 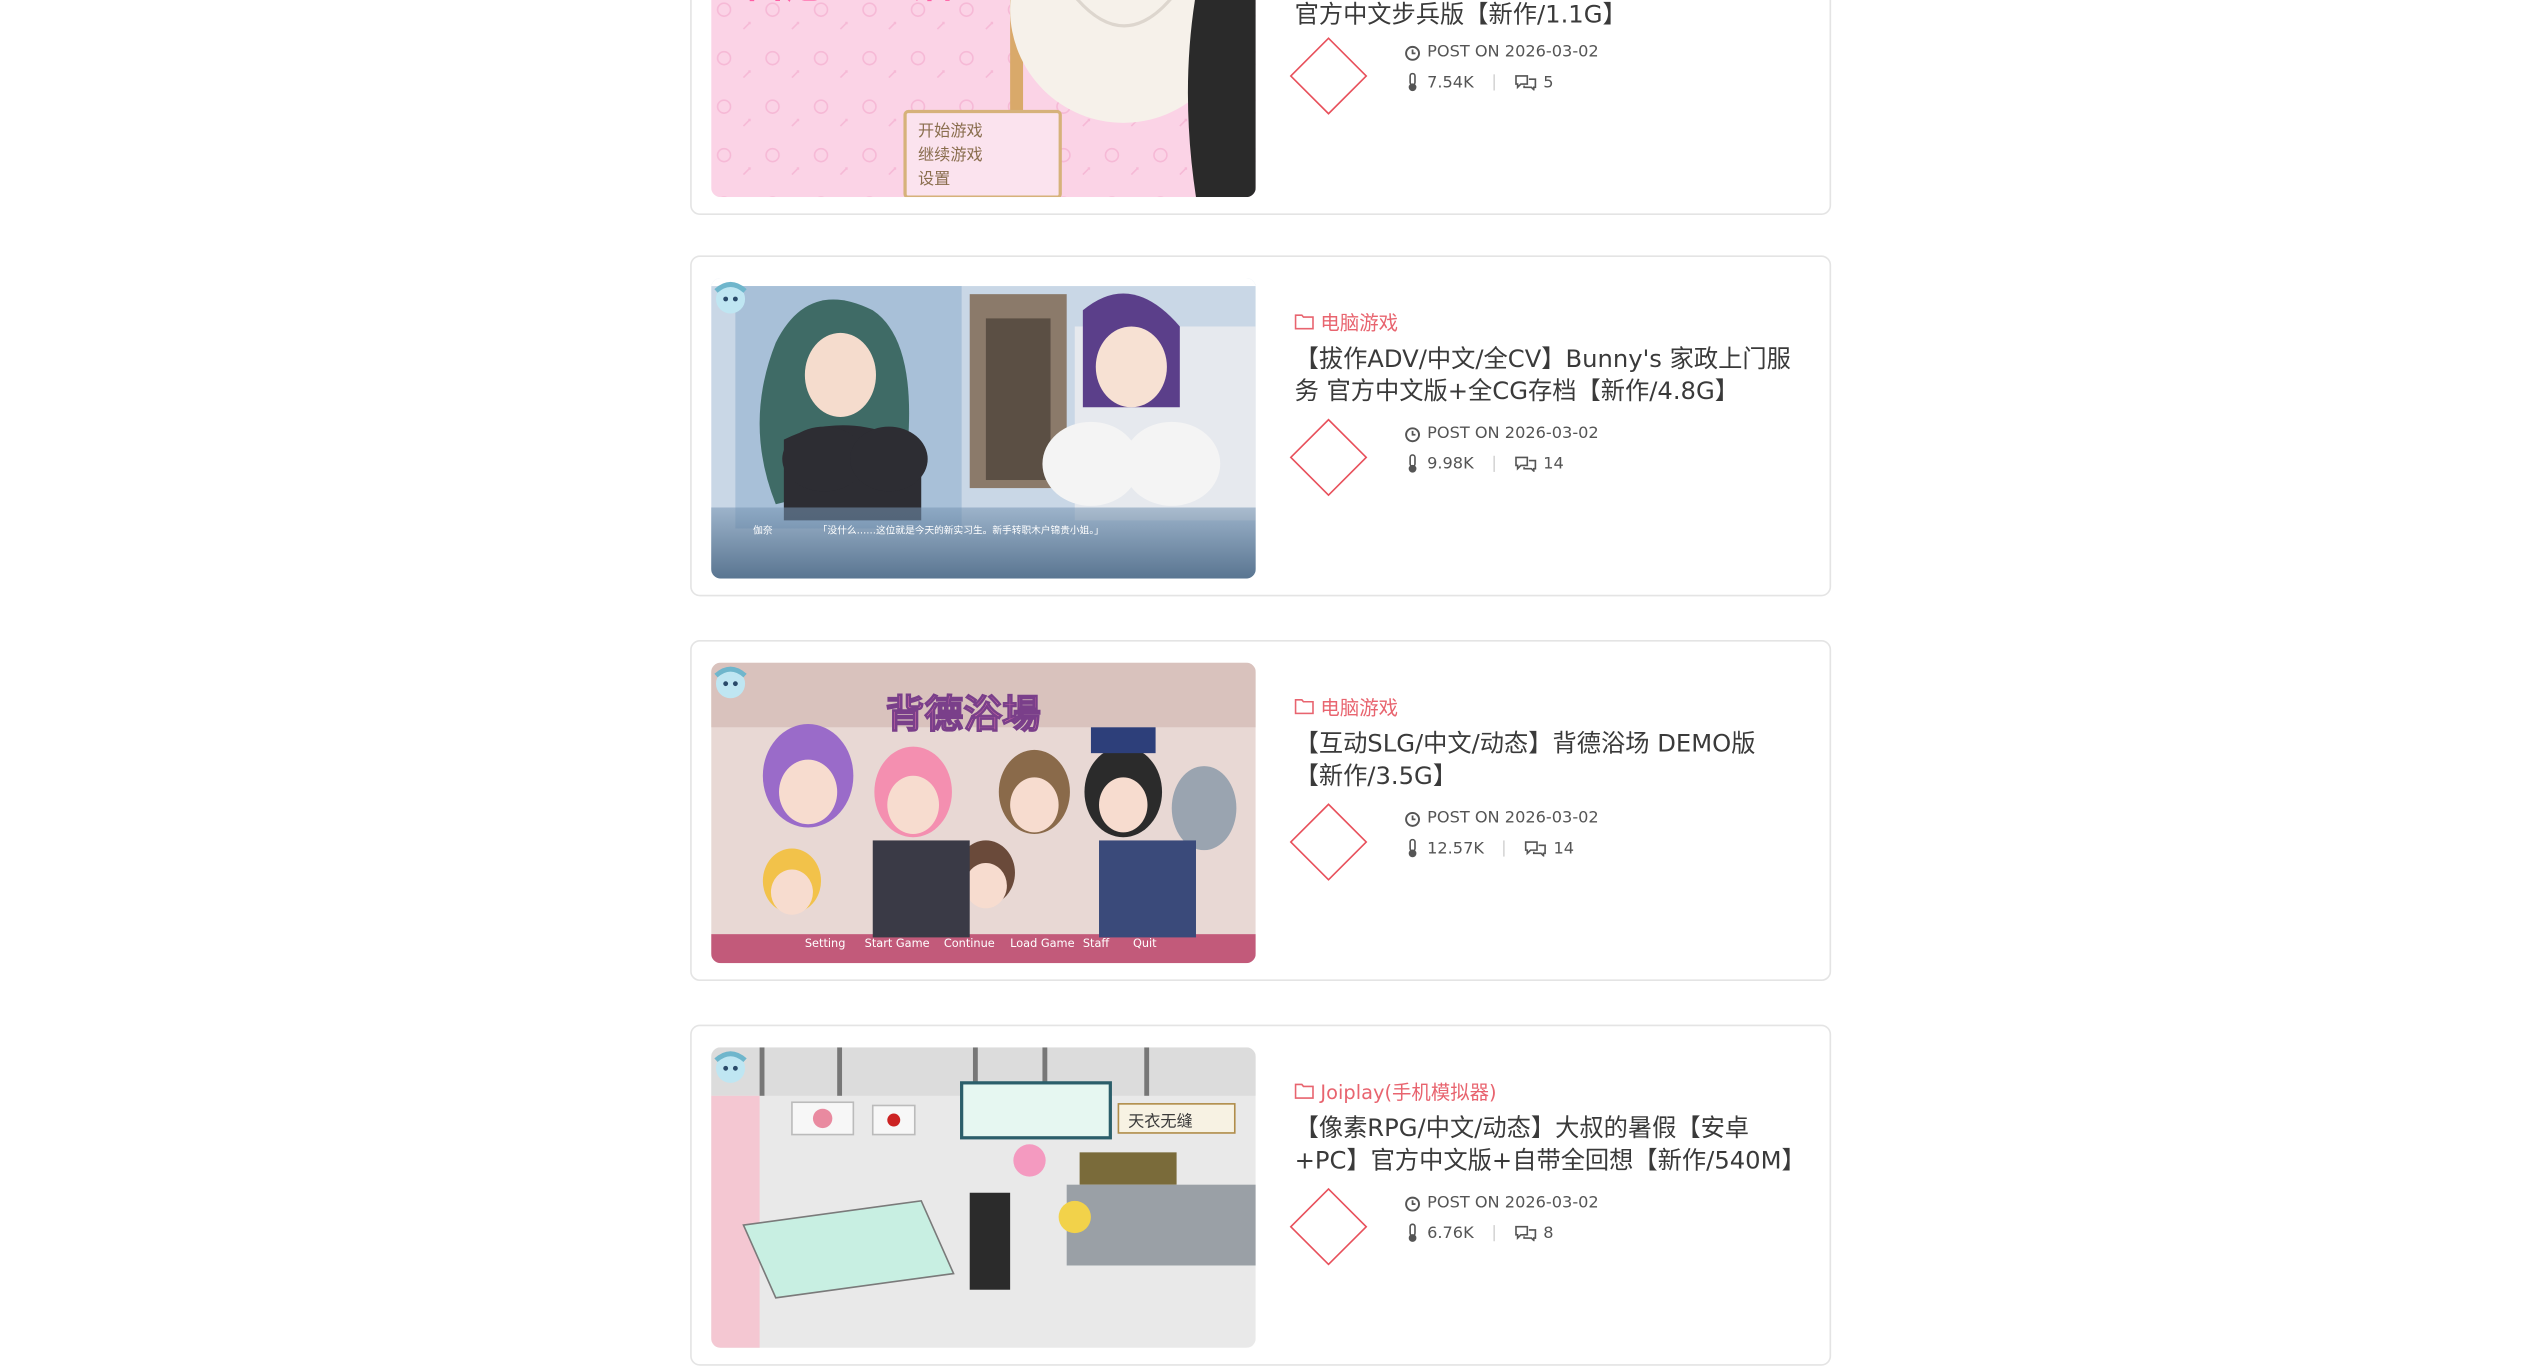 I want to click on thumbnail-image: 自愿の生活, so click(x=983, y=99).